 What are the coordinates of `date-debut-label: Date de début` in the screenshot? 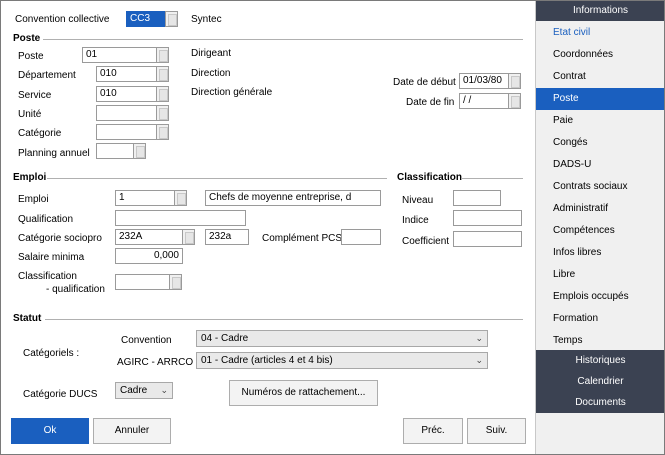 It's located at (424, 82).